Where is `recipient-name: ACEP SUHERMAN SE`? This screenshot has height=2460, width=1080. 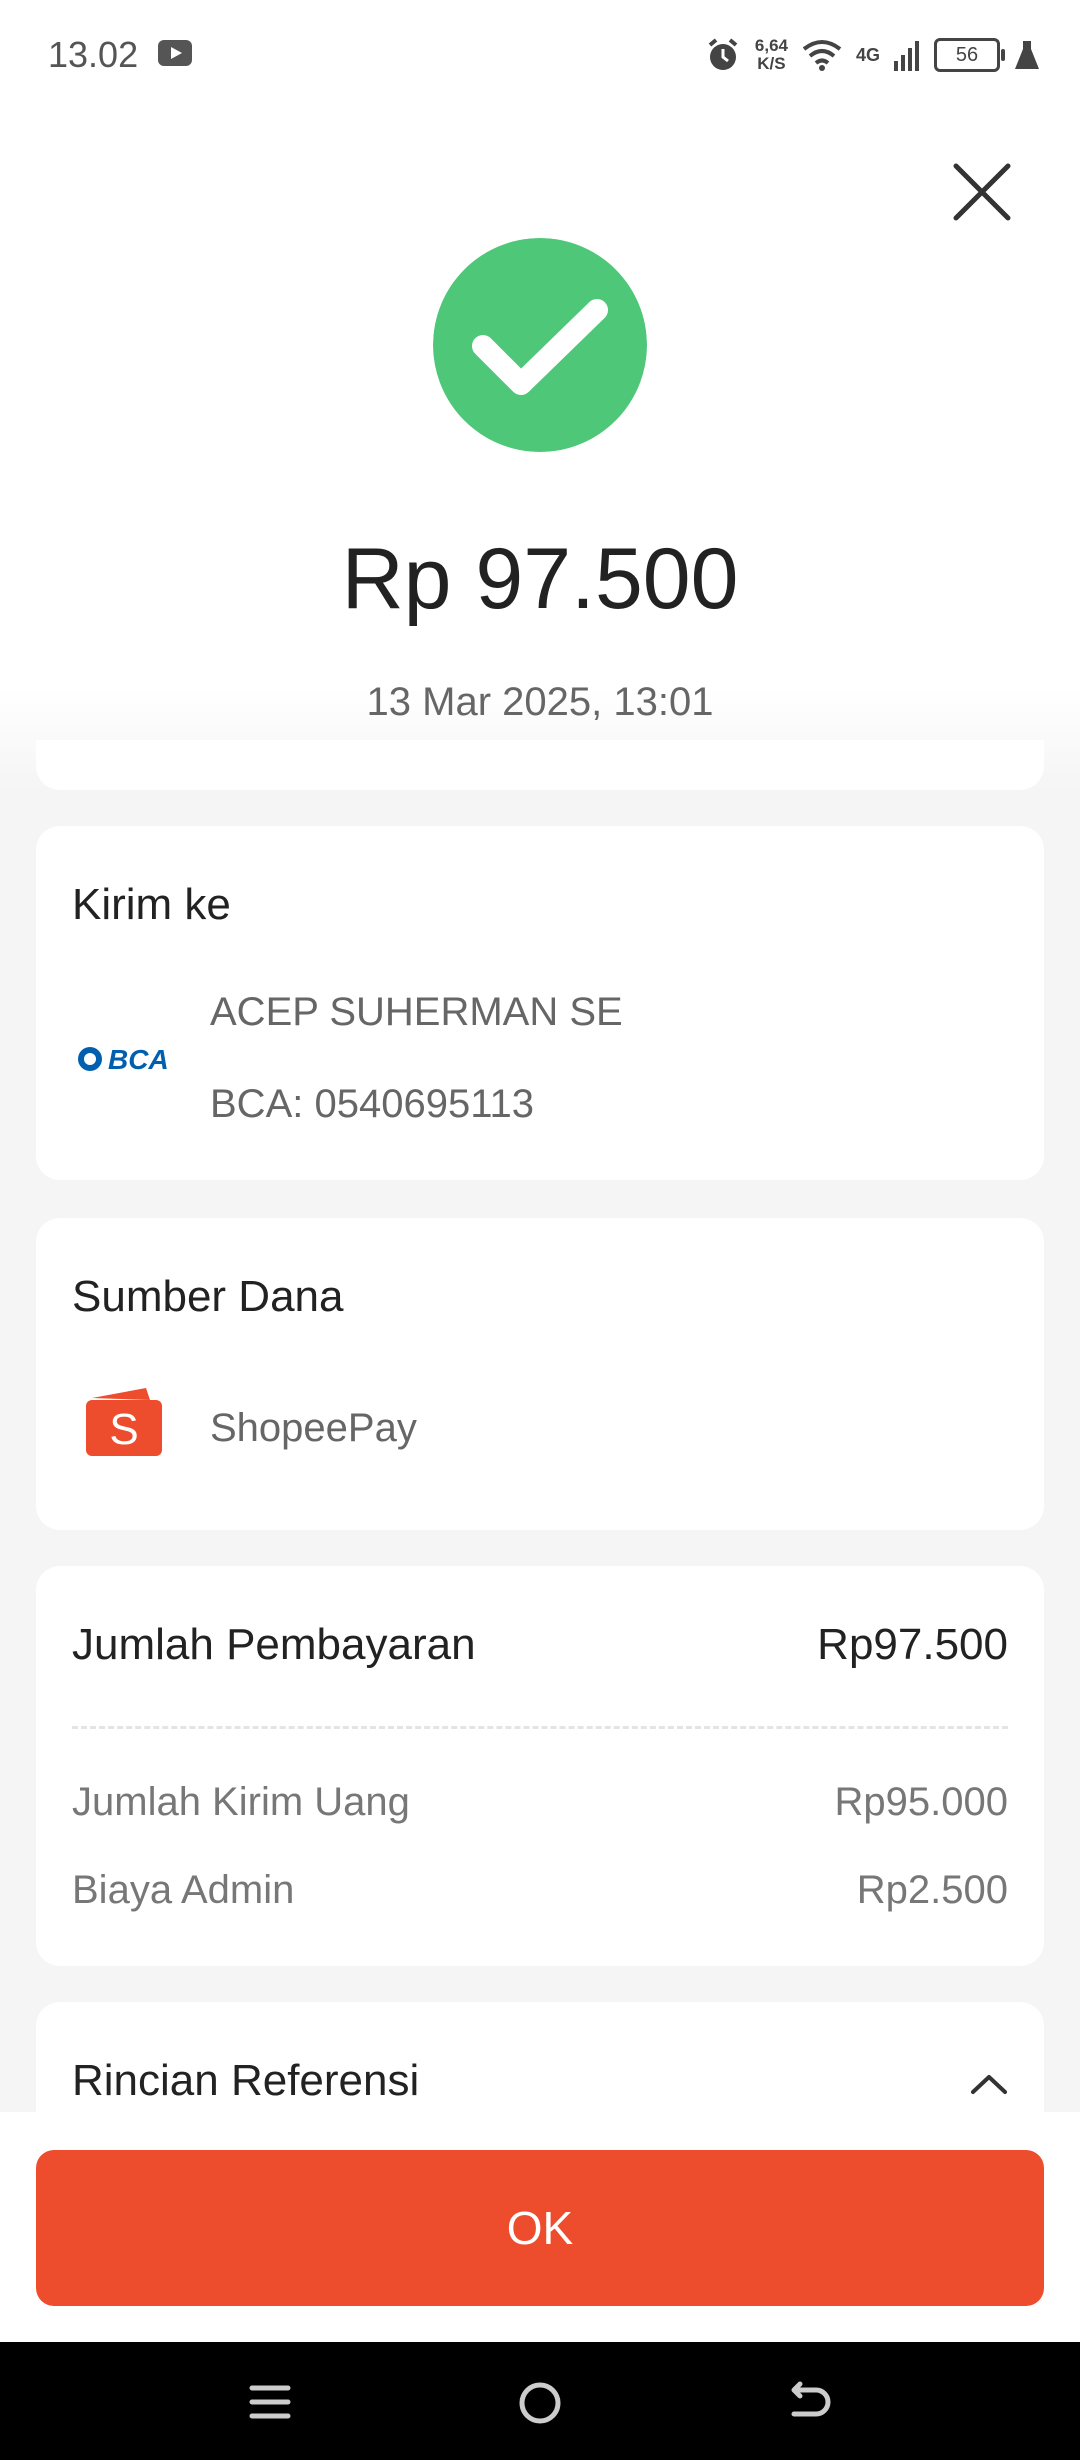 recipient-name: ACEP SUHERMAN SE is located at coordinates (416, 1012).